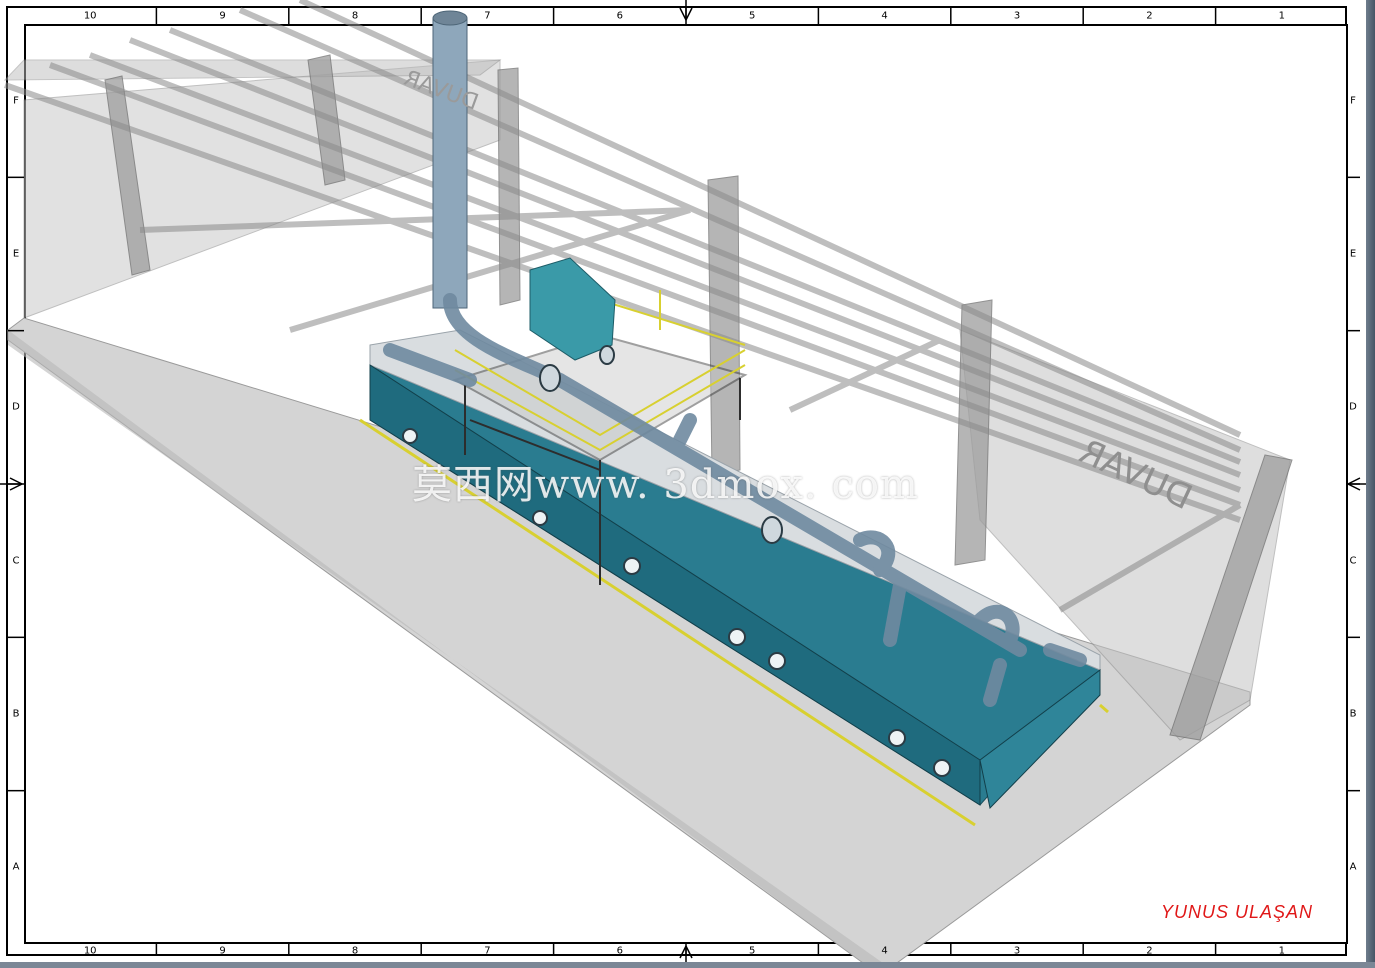 The height and width of the screenshot is (968, 1375). I want to click on zone-label-left-F: F, so click(16, 101).